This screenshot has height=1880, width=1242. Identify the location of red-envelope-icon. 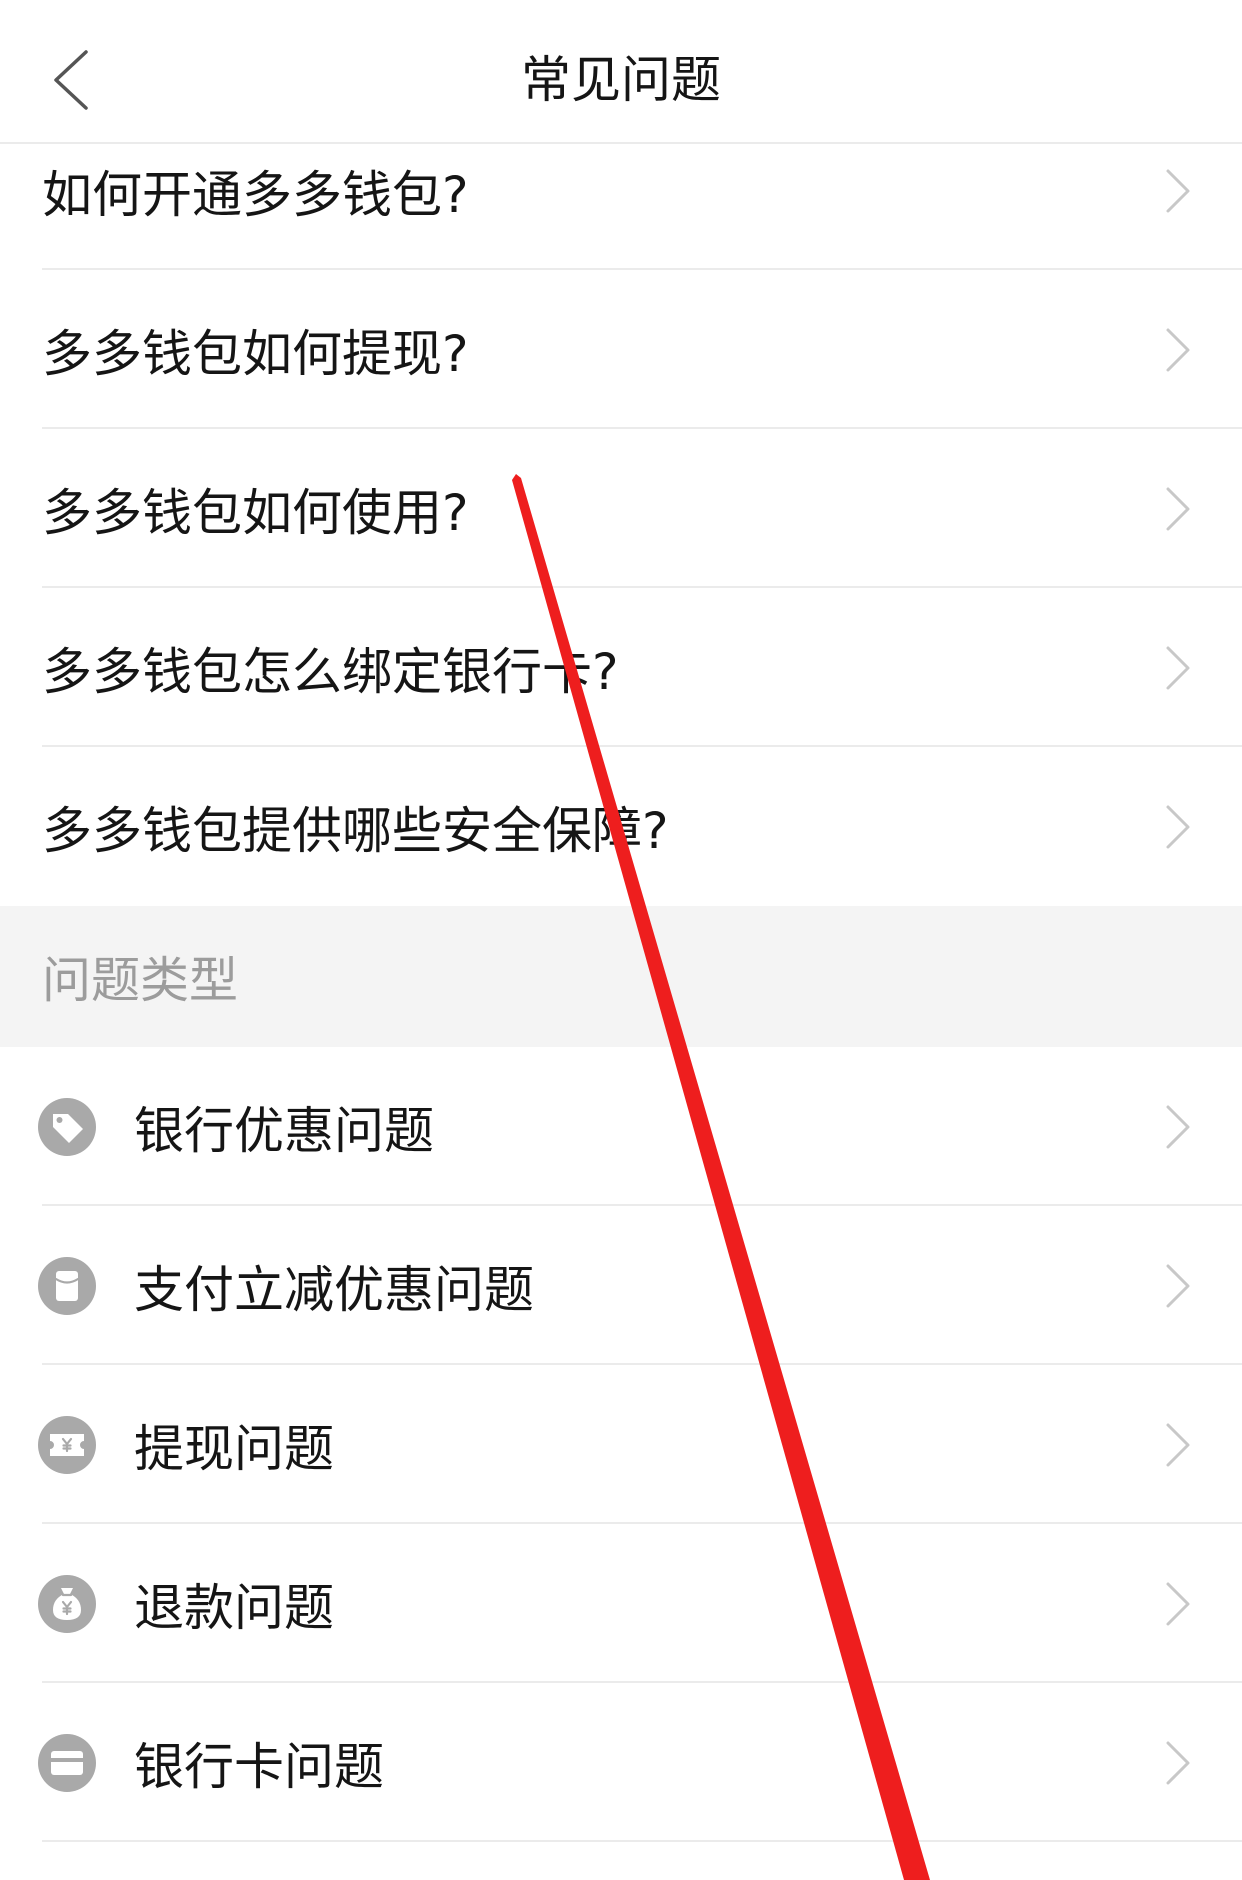
(67, 1285).